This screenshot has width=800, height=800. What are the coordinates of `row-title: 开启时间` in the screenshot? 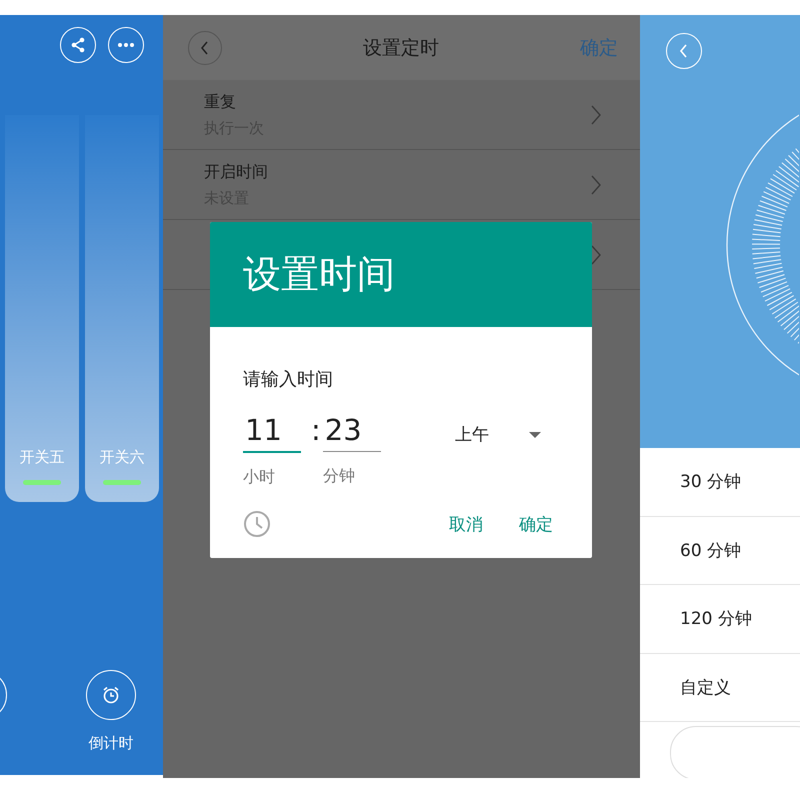 It's located at (236, 172).